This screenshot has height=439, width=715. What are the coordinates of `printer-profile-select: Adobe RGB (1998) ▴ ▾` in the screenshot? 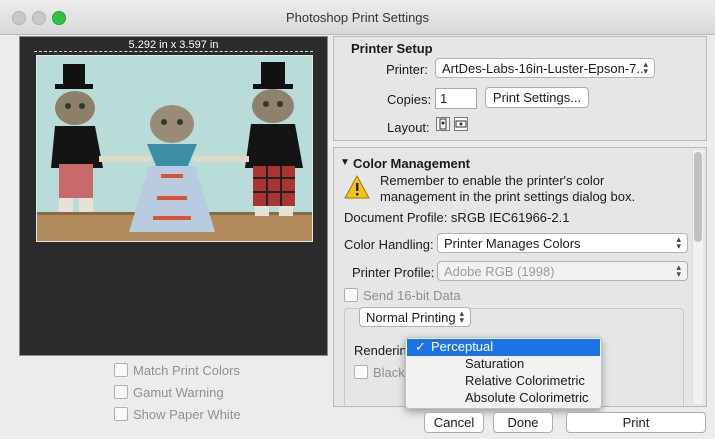 It's located at (562, 271).